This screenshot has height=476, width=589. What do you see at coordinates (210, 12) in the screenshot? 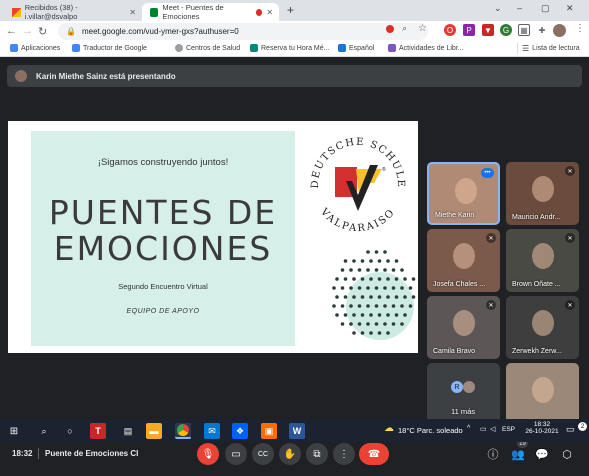
I see `tab-meet: Meet - Puentes de Emociones ✕` at bounding box center [210, 12].